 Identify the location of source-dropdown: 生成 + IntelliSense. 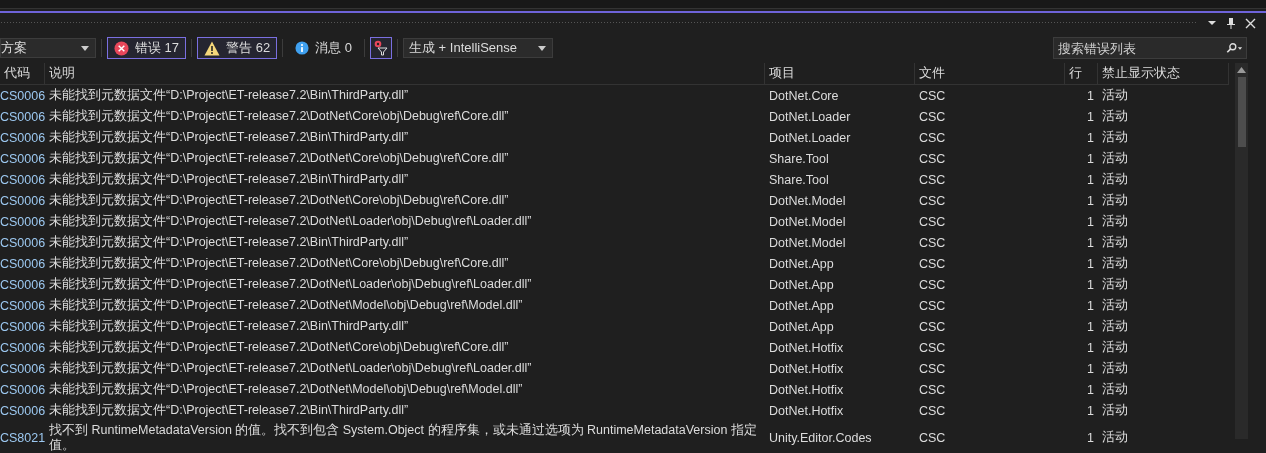
(478, 48).